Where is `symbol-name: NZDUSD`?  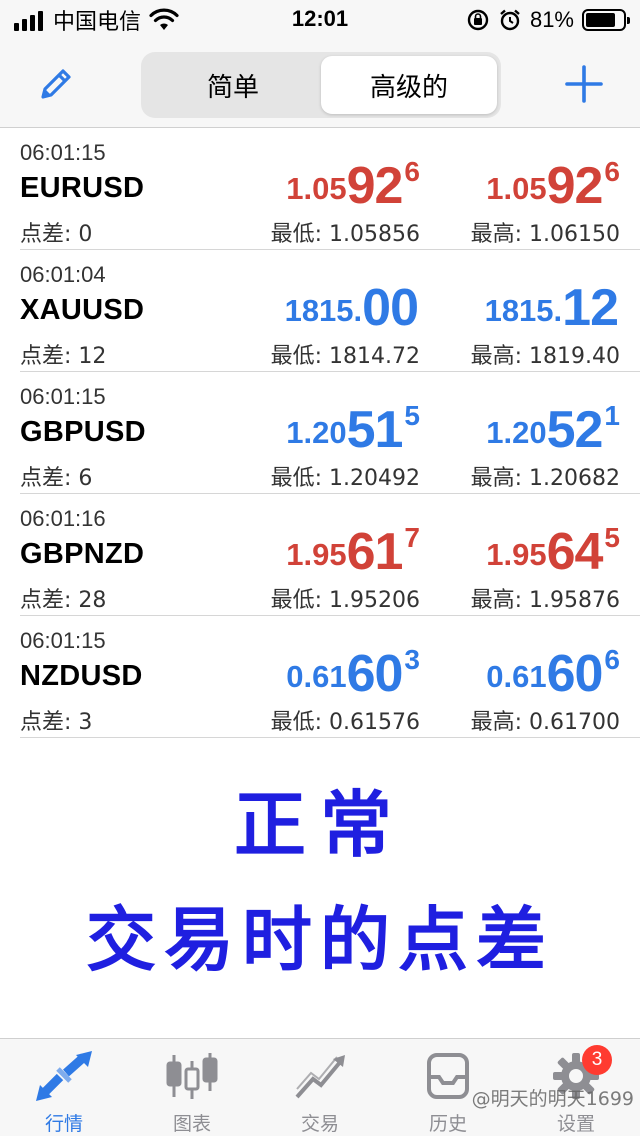
symbol-name: NZDUSD is located at coordinates (81, 676).